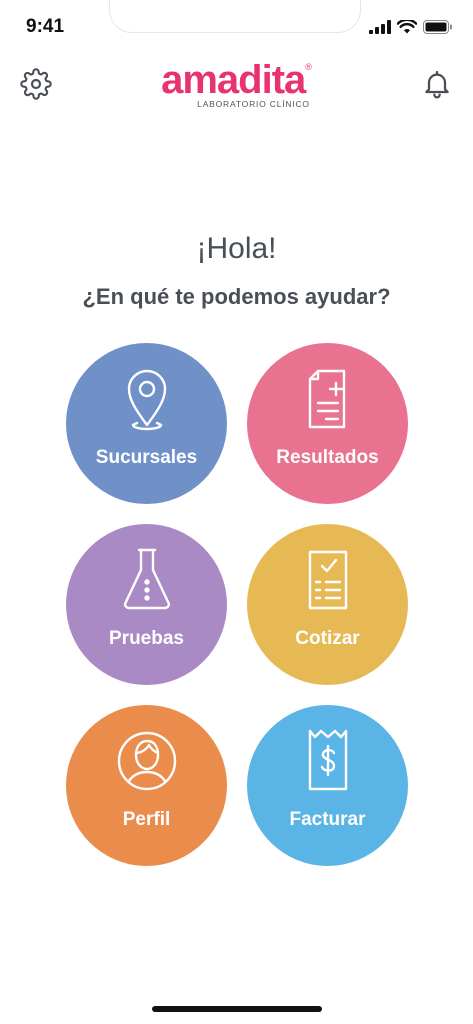  What do you see at coordinates (236, 296) in the screenshot?
I see `help-question: ¿En qué te podemos ayudar?` at bounding box center [236, 296].